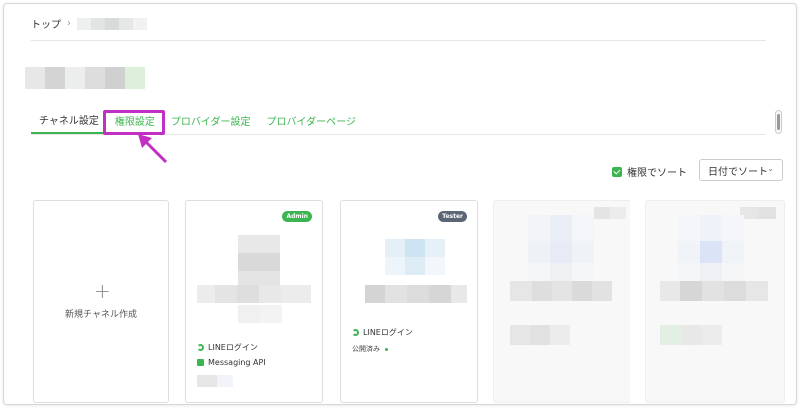 The height and width of the screenshot is (408, 800). I want to click on publish-status: 公開済み, so click(370, 349).